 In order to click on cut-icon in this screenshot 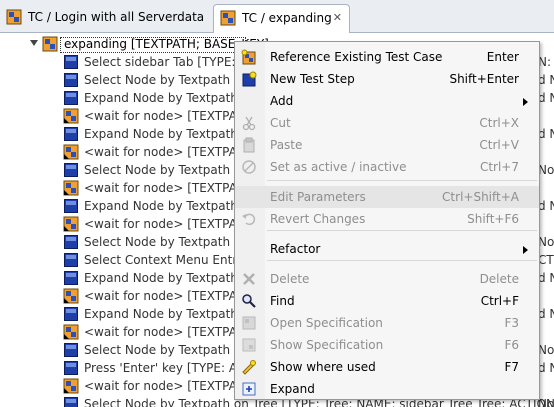, I will do `click(249, 123)`.